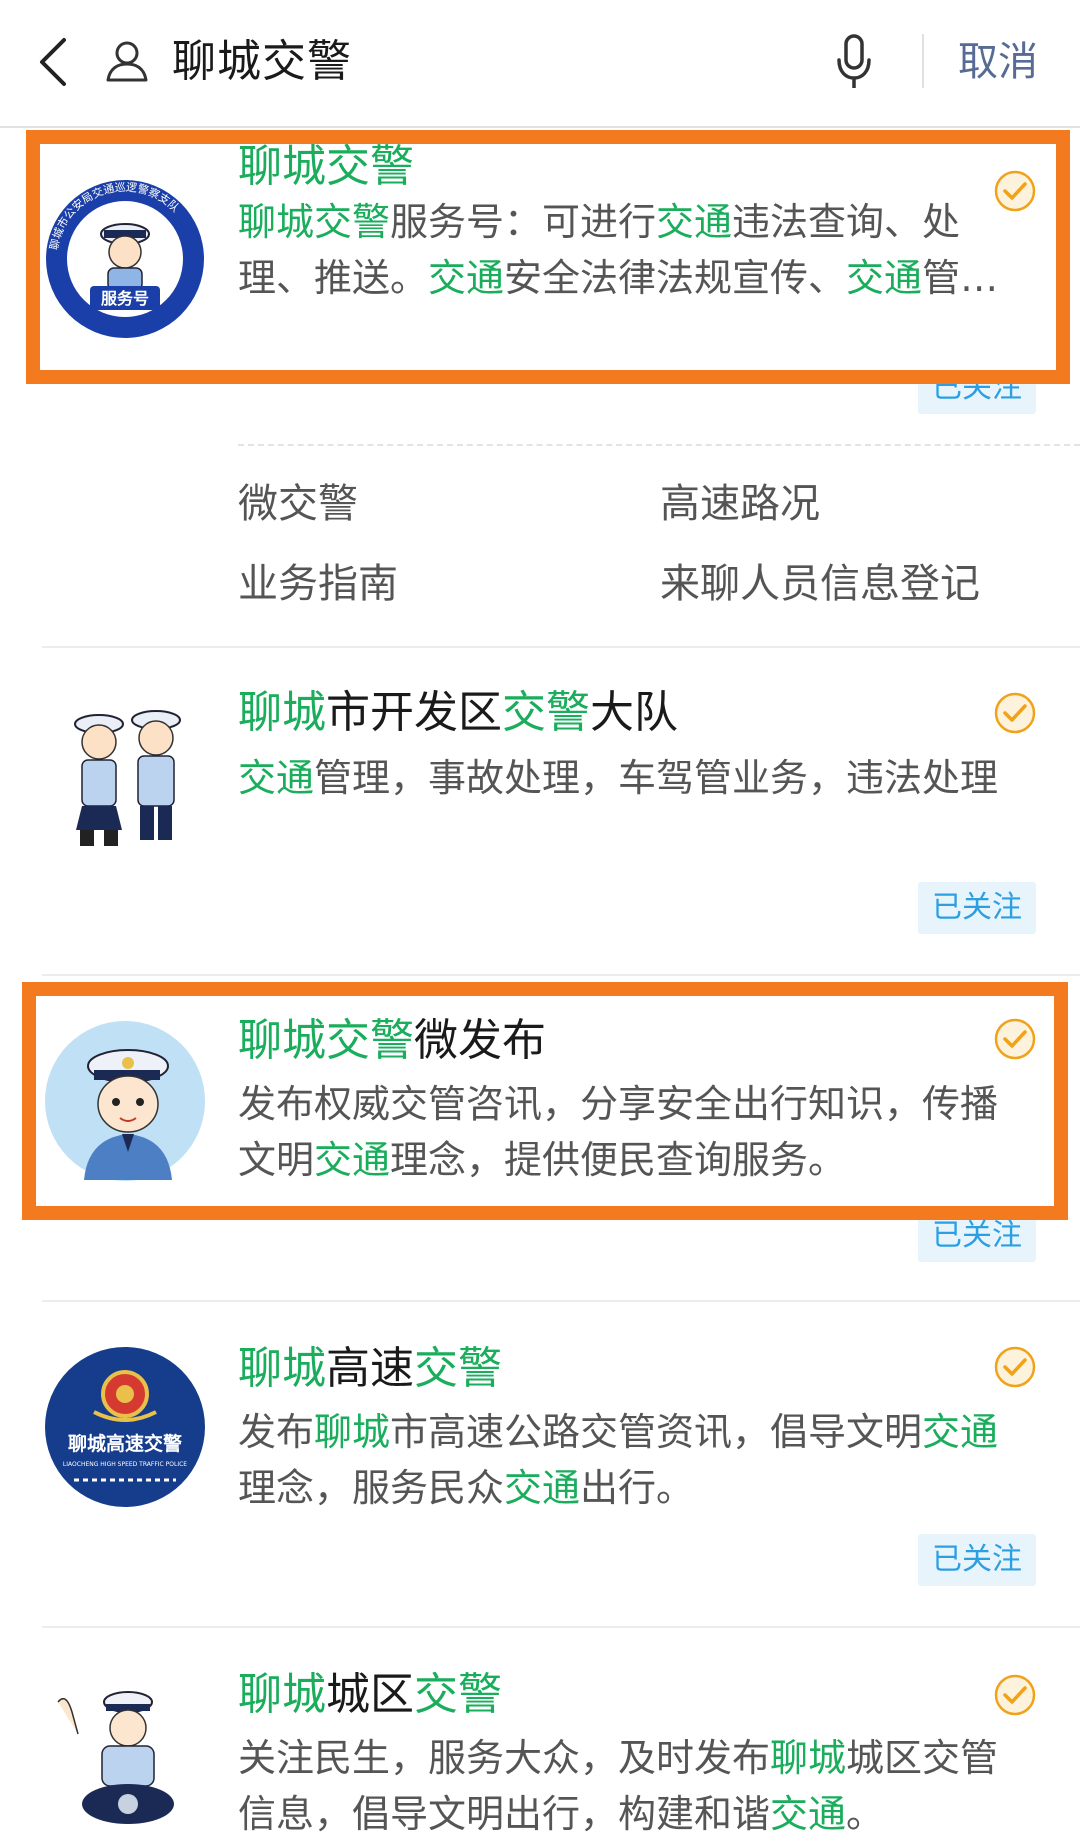 The image size is (1080, 1843). Describe the element at coordinates (618, 778) in the screenshot. I see `result-description: 交通管理，事故处理，车驾管业务，违法处理` at that location.